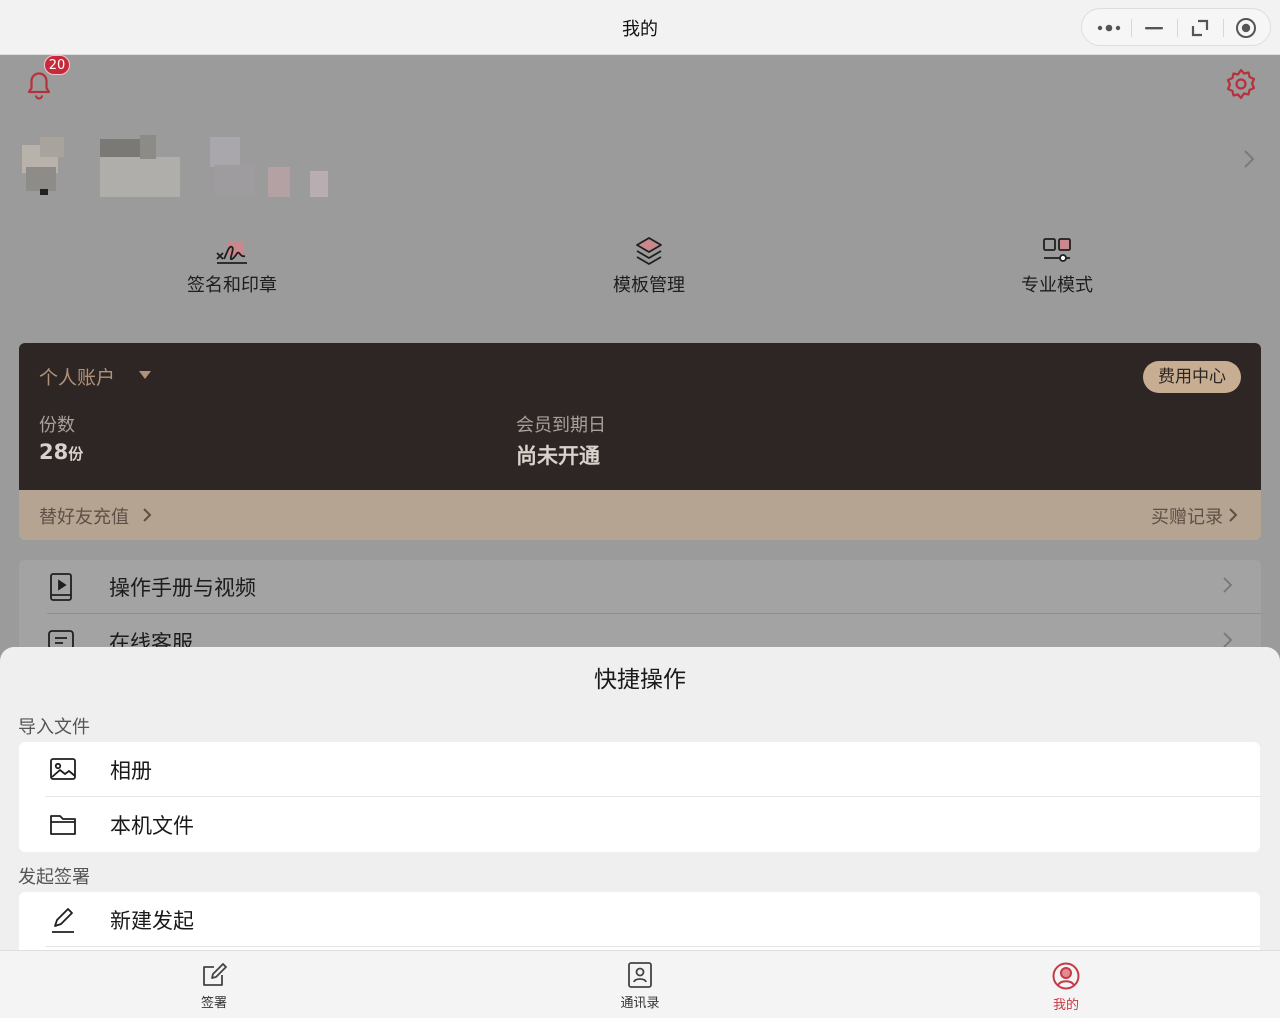 Image resolution: width=1280 pixels, height=1018 pixels. Describe the element at coordinates (1200, 28) in the screenshot. I see `restore-icon` at that location.